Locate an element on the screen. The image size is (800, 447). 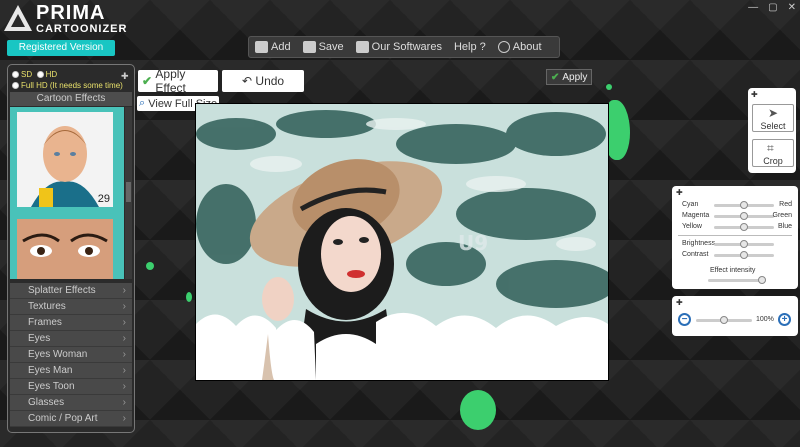
intensity-label: Effect intensity is located at coordinates (733, 270).